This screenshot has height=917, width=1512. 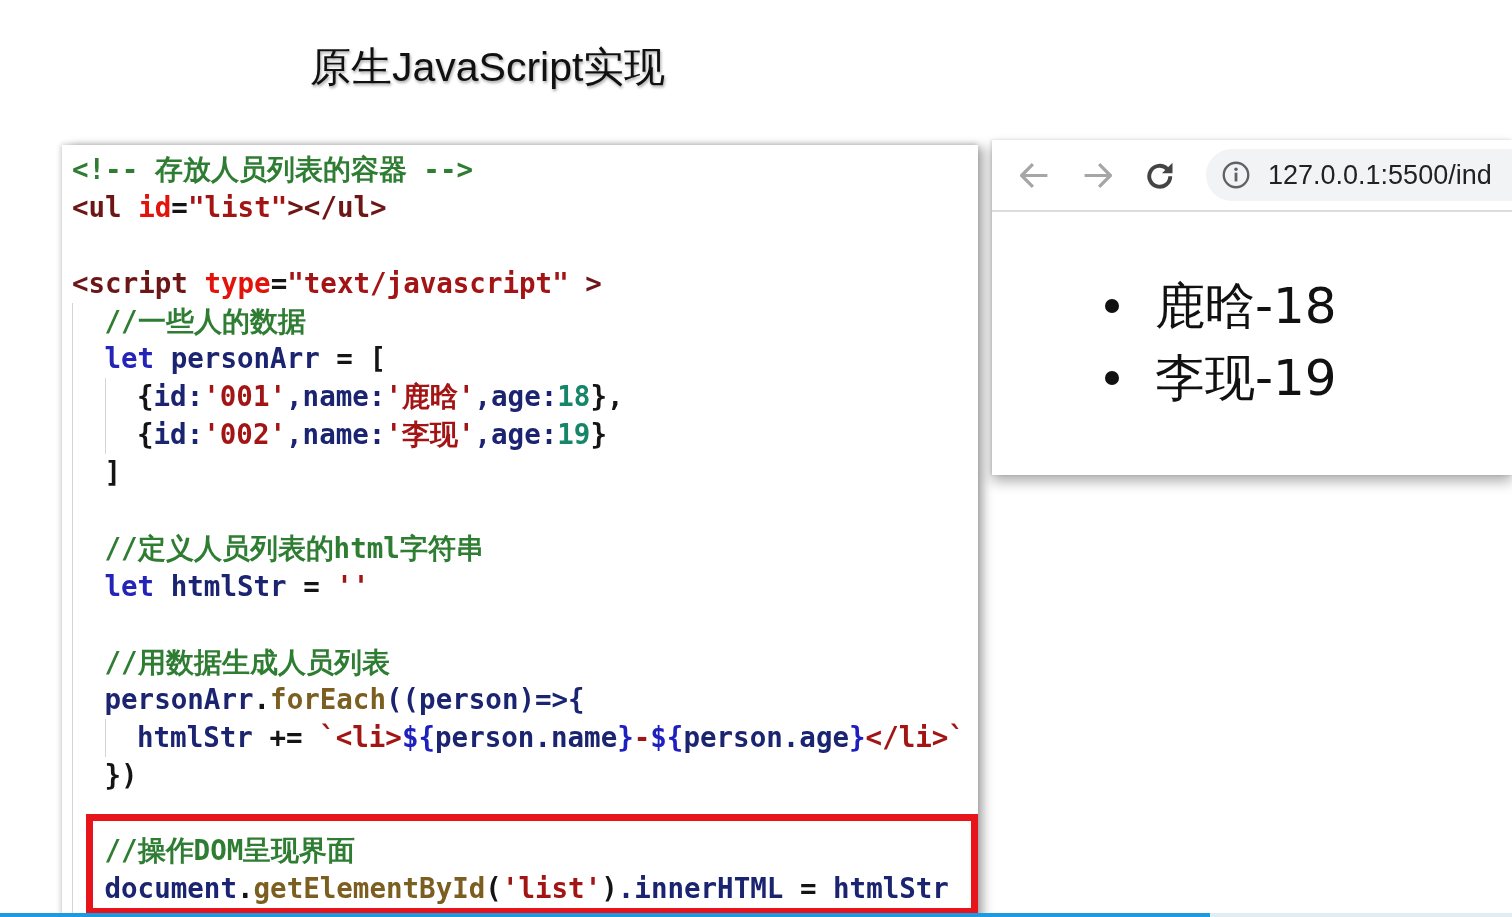 I want to click on code-line: //一些人的数据, so click(x=205, y=321).